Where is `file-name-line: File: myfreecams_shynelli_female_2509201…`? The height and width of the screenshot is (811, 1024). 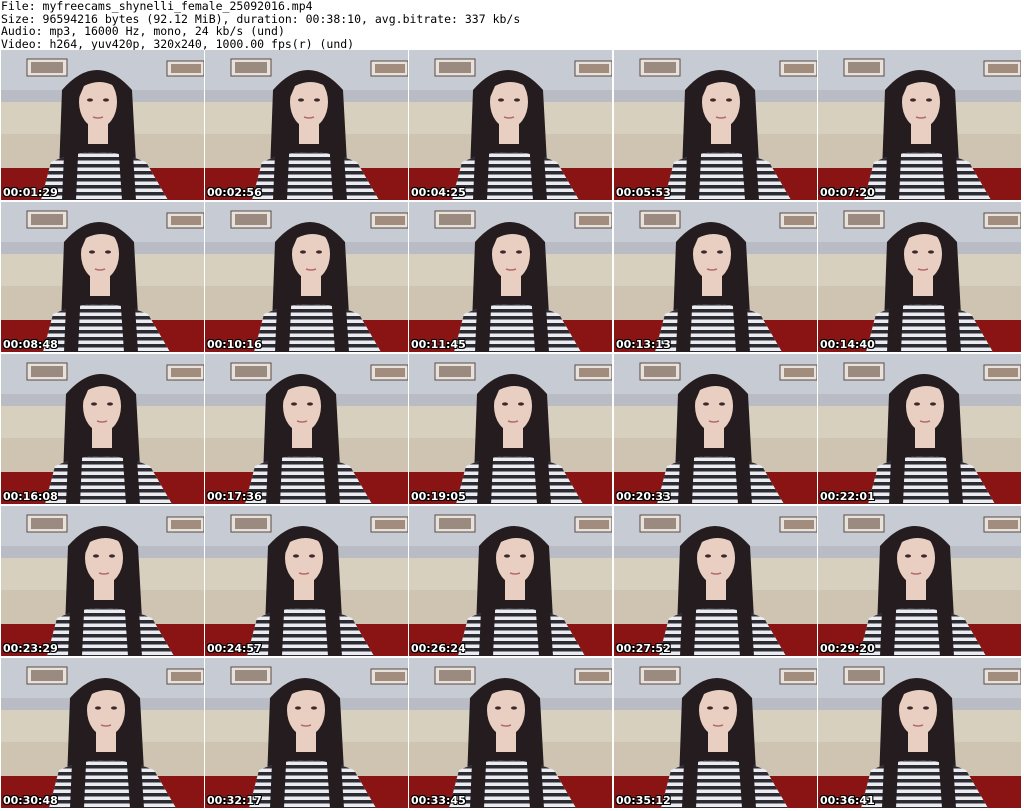 file-name-line: File: myfreecams_shynelli_female_2509201… is located at coordinates (157, 6).